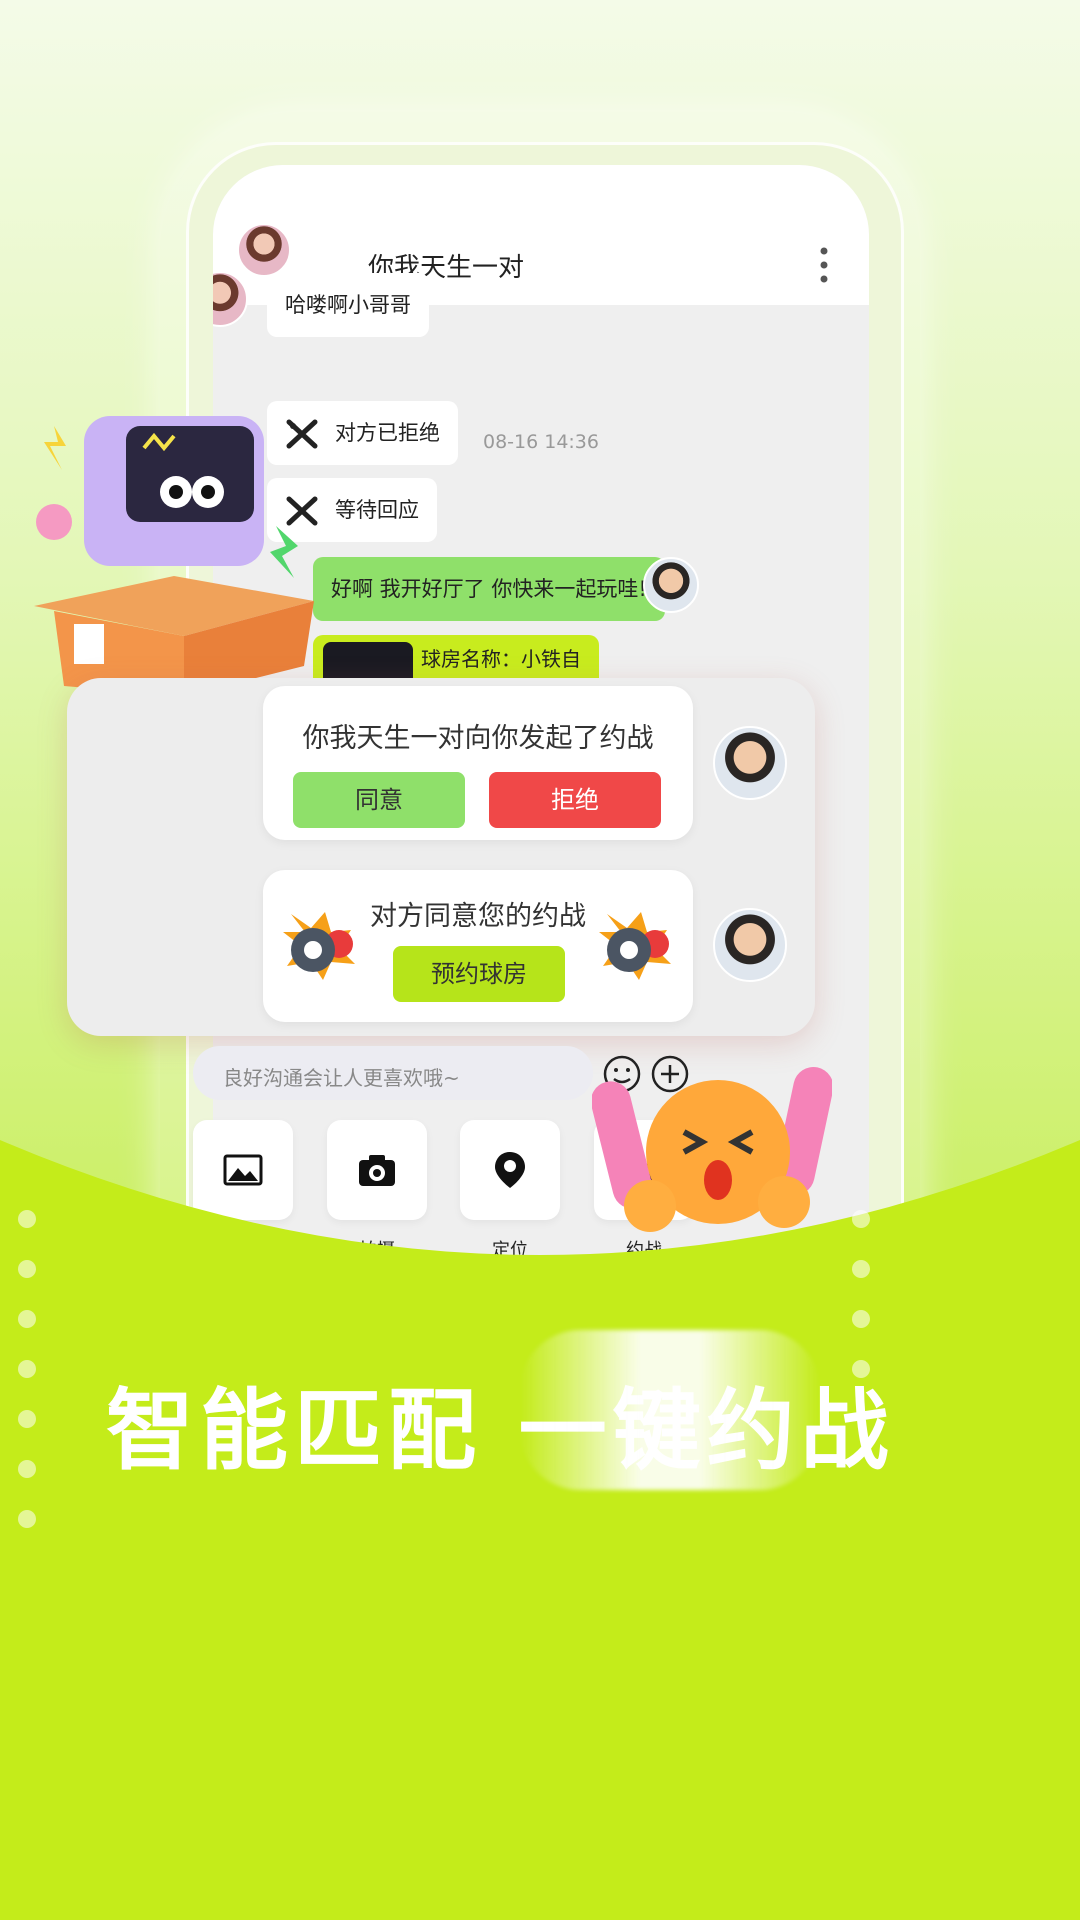  I want to click on mascot-robot-box, so click(174, 556).